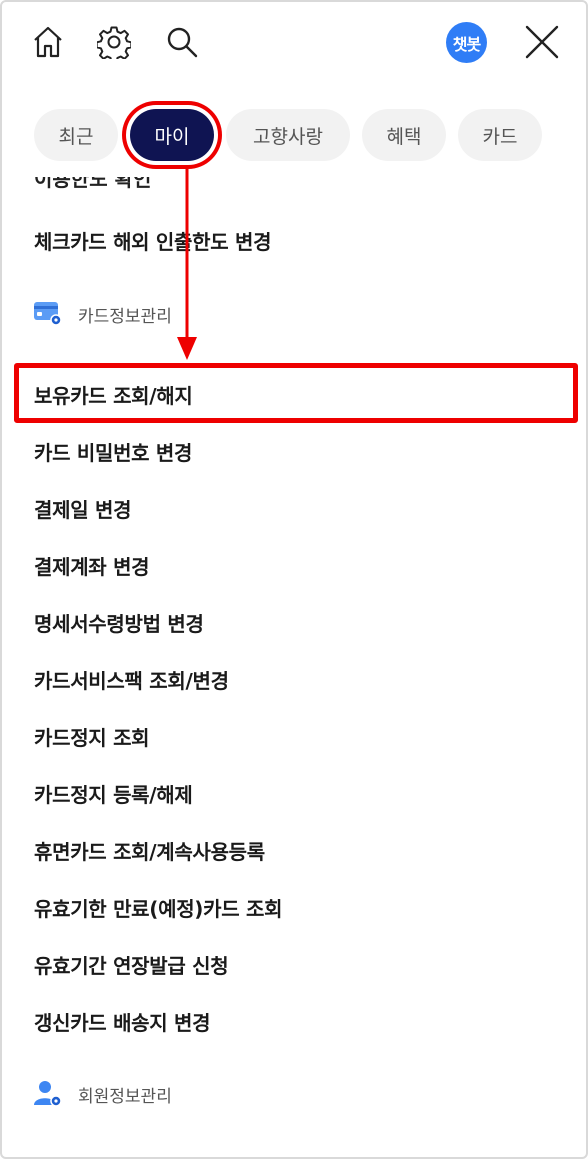 The image size is (588, 1159). I want to click on menu-item-expiring-card-view: 유효기한 만료(예정)카드 조회, so click(158, 907).